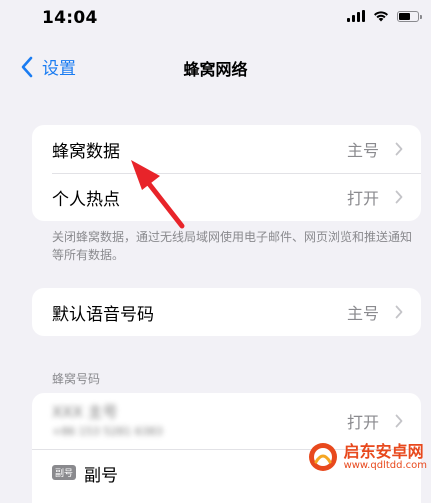 The image size is (431, 503). What do you see at coordinates (356, 16) in the screenshot?
I see `signal-icon` at bounding box center [356, 16].